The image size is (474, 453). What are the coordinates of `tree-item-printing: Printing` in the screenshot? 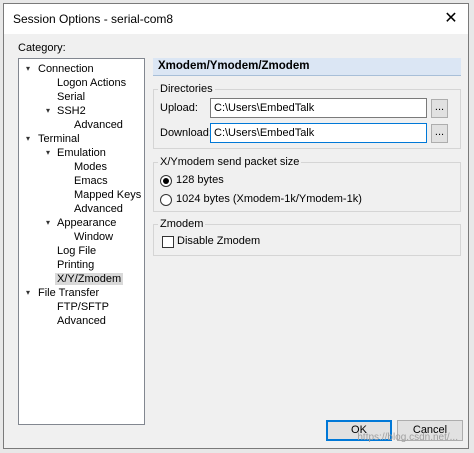 It's located at (75, 265).